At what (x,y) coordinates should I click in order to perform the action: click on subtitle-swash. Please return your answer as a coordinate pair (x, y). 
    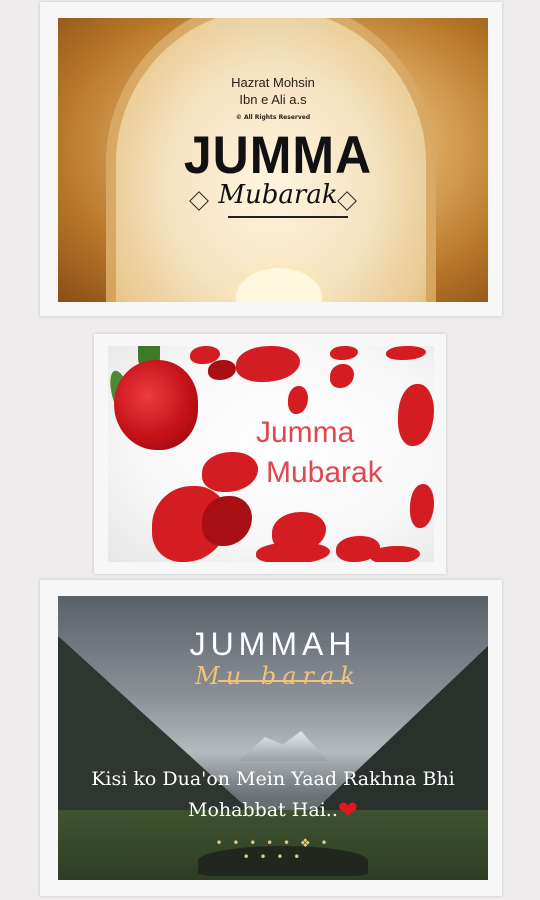
    Looking at the image, I should click on (283, 681).